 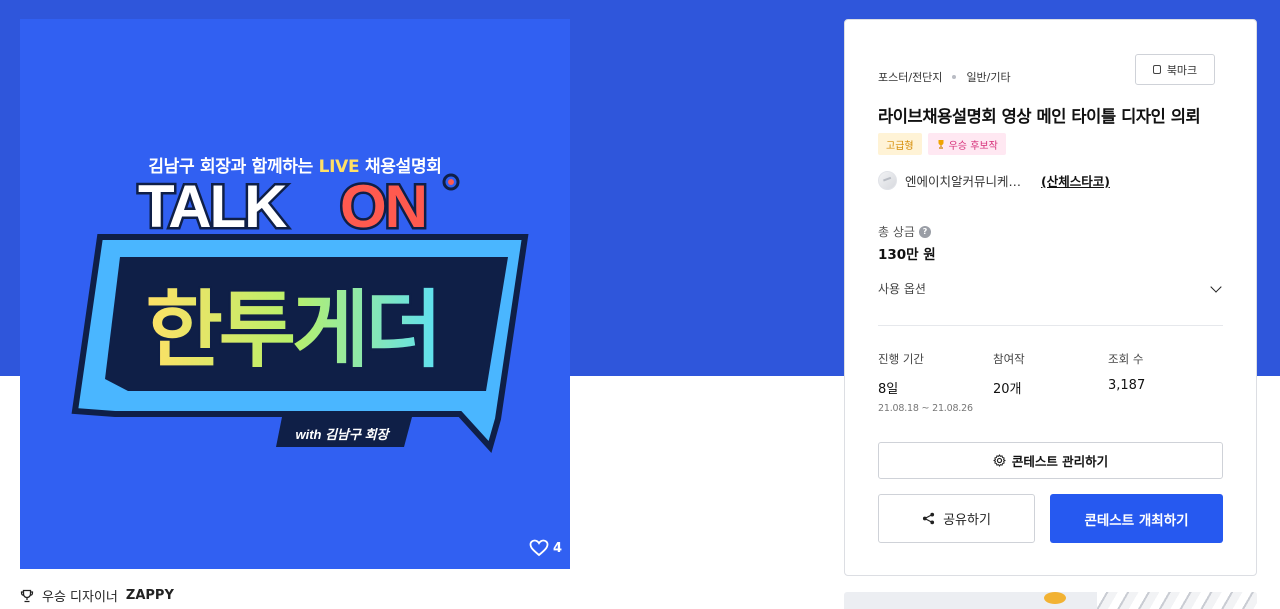 I want to click on prize-value: 130만 원, so click(x=907, y=255).